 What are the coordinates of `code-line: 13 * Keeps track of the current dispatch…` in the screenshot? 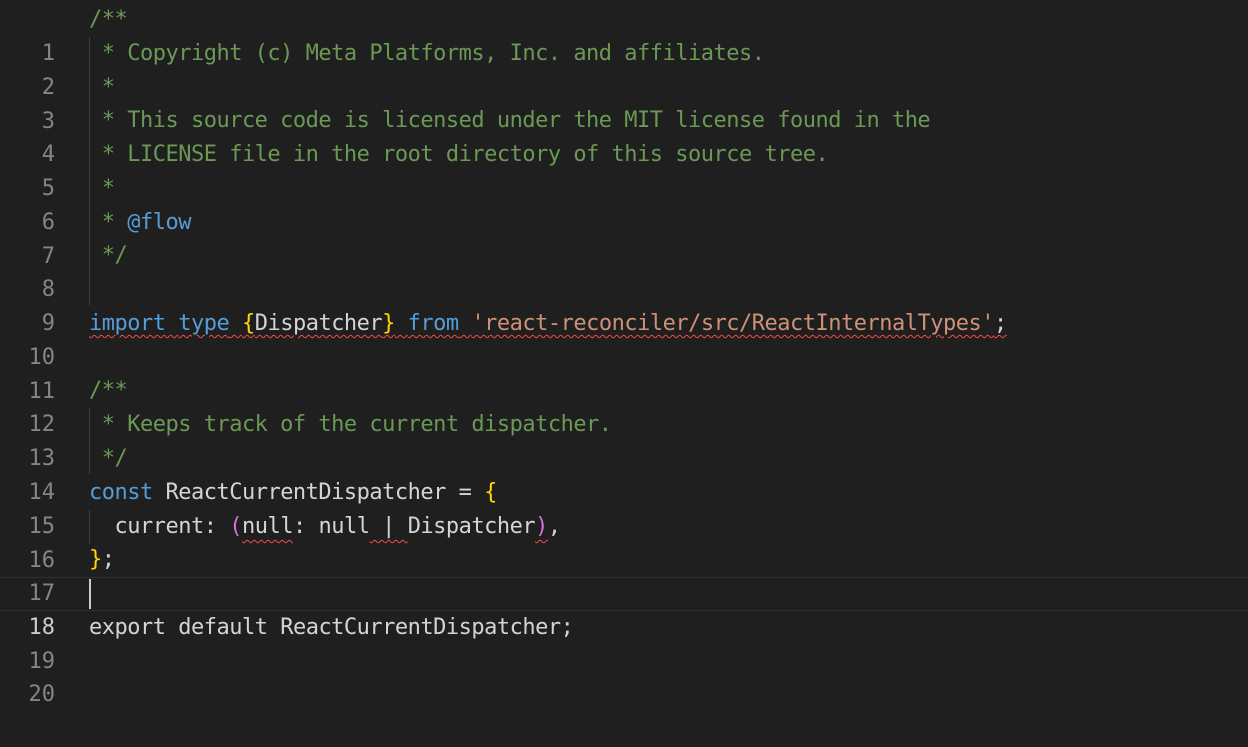 It's located at (624, 439).